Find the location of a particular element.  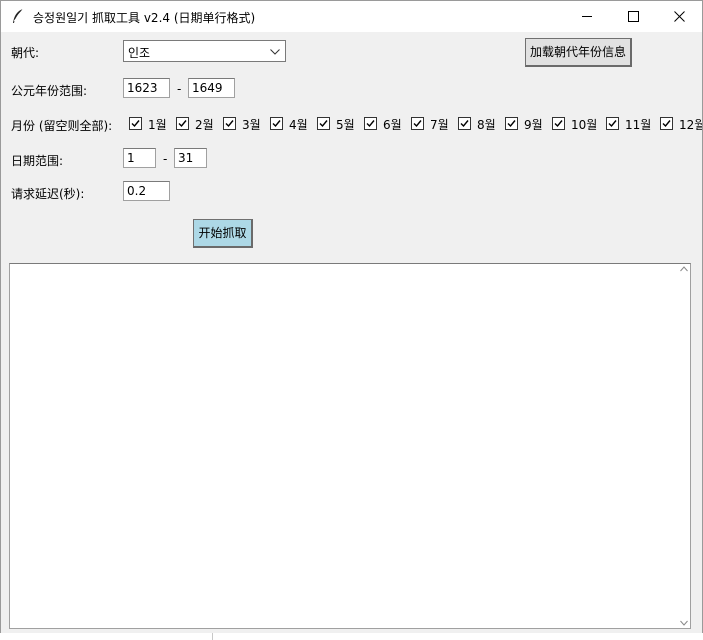

close-icon is located at coordinates (679, 16).